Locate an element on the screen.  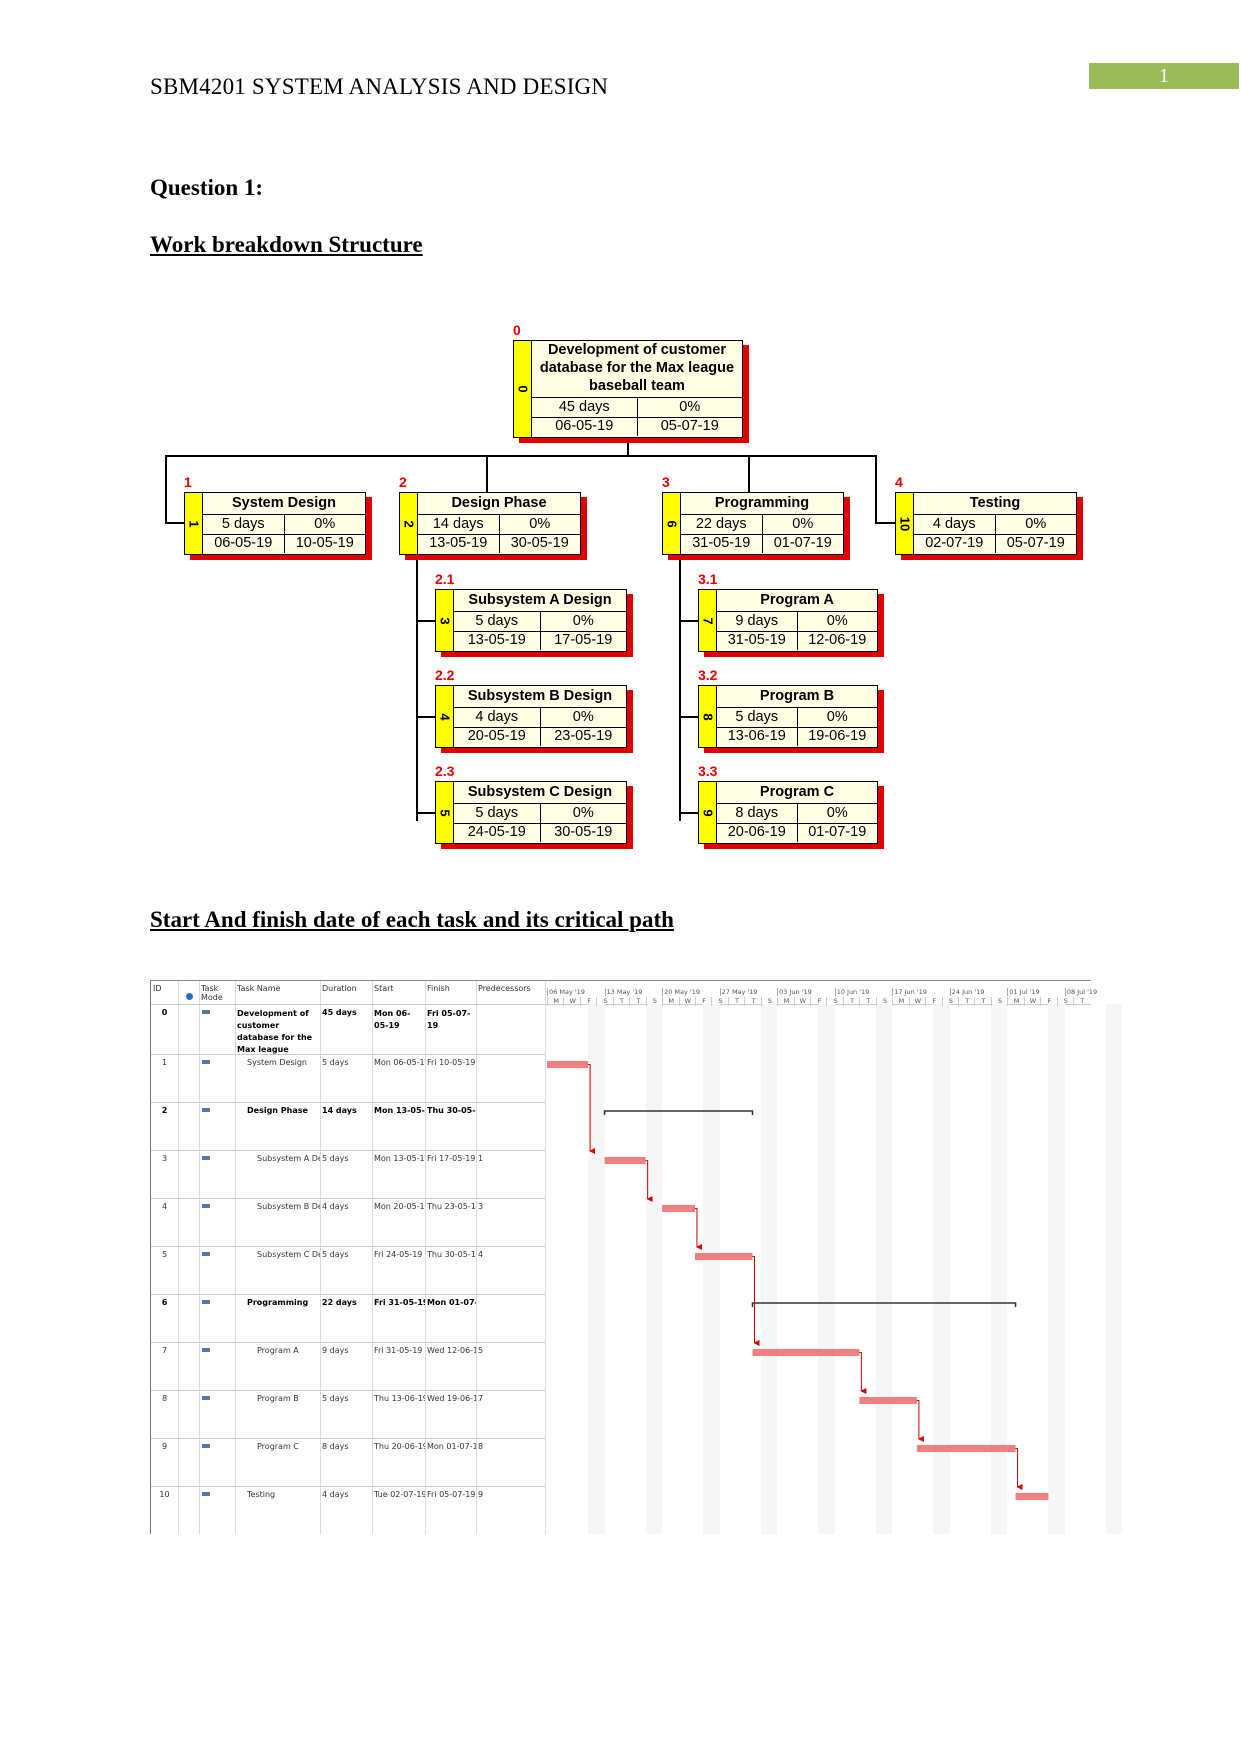
node-start: 02-07-19 is located at coordinates (955, 543).